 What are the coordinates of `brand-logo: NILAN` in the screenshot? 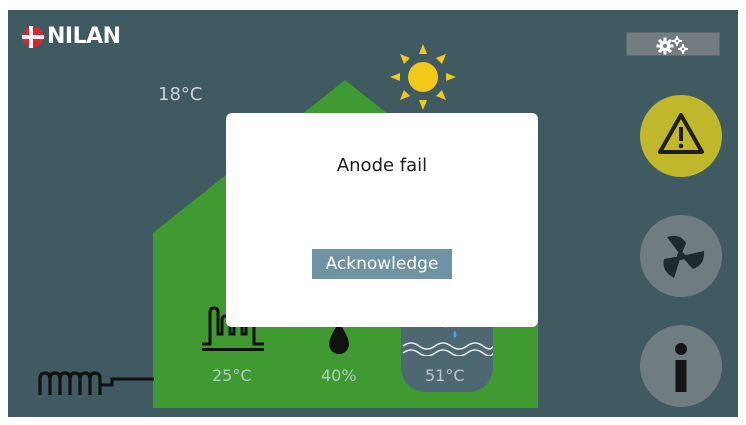 It's located at (71, 36).